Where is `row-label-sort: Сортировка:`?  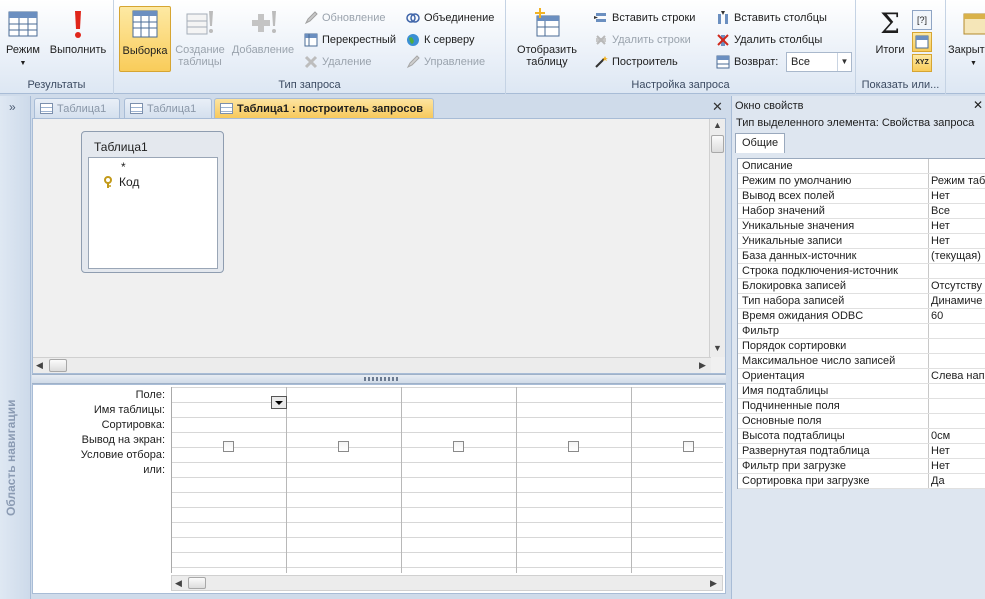 row-label-sort: Сортировка: is located at coordinates (133, 425).